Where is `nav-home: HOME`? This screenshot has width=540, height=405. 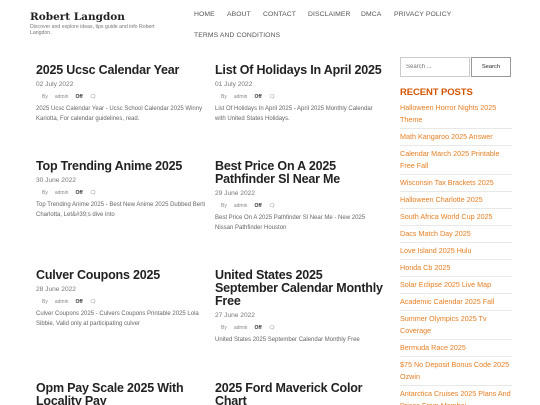 nav-home: HOME is located at coordinates (204, 14).